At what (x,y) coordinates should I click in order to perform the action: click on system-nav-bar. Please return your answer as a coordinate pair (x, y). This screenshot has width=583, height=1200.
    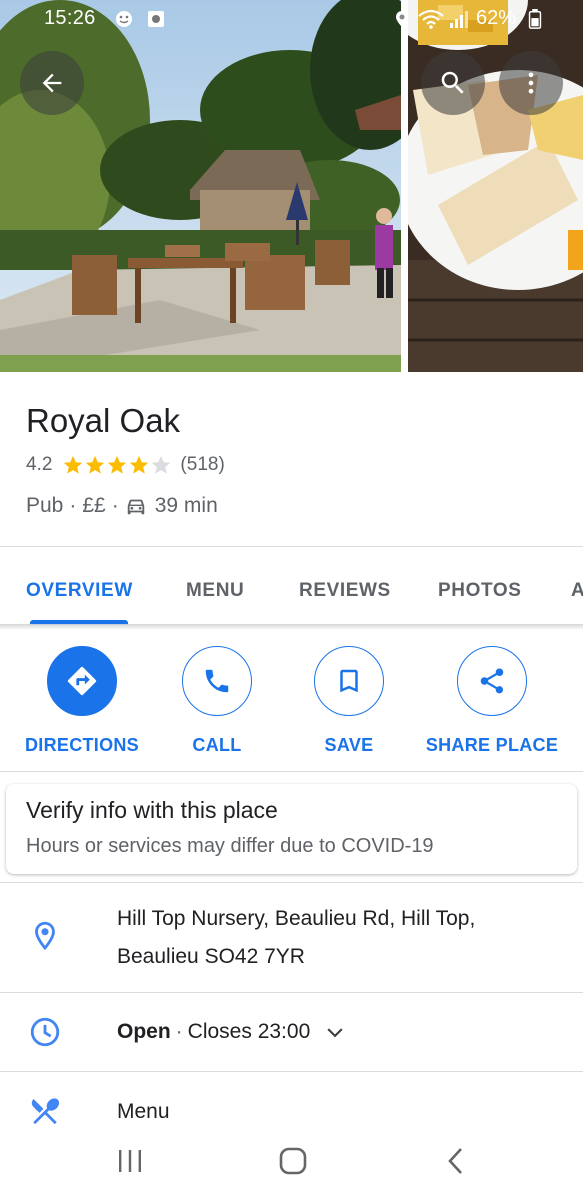
    Looking at the image, I should click on (291, 1164).